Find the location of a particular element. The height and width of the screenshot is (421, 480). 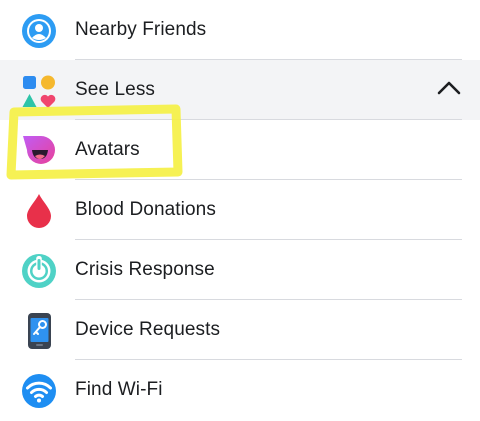

menu-item-avatars: Avatars is located at coordinates (240, 150).